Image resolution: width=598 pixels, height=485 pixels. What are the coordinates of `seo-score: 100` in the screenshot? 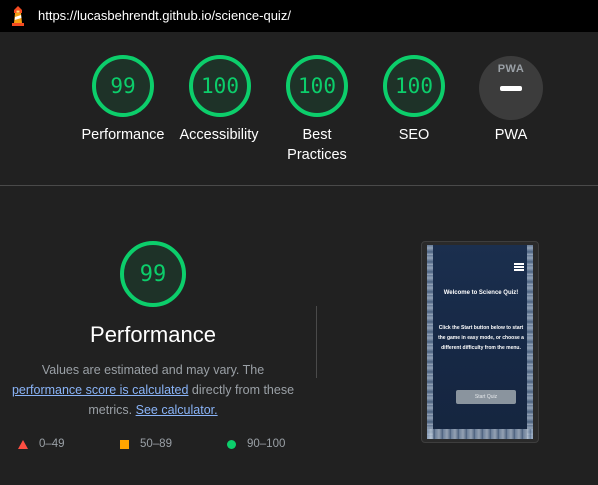 It's located at (414, 86).